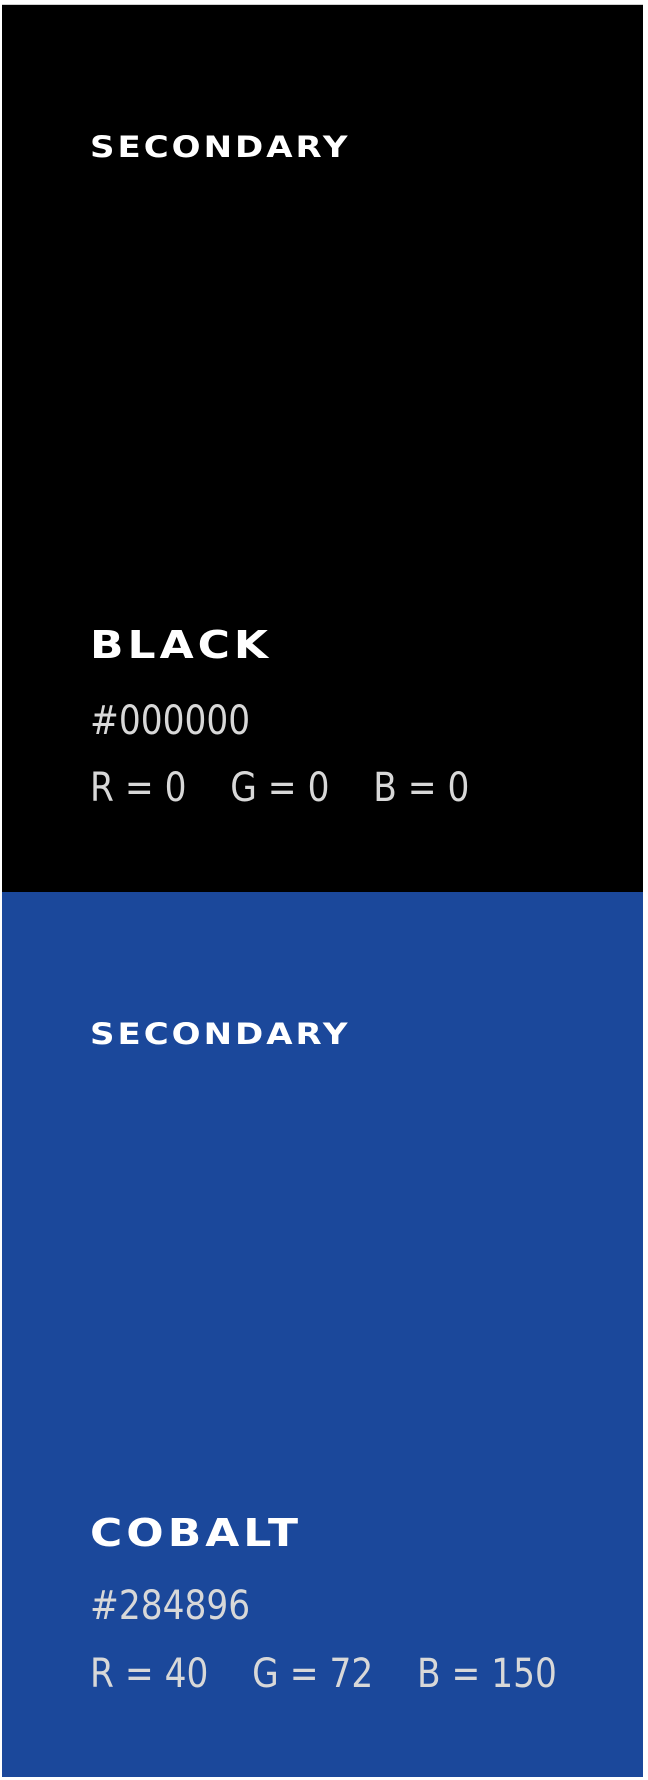 Image resolution: width=648 pixels, height=1780 pixels. Describe the element at coordinates (181, 645) in the screenshot. I see `swatch-color-name: BLACK` at that location.